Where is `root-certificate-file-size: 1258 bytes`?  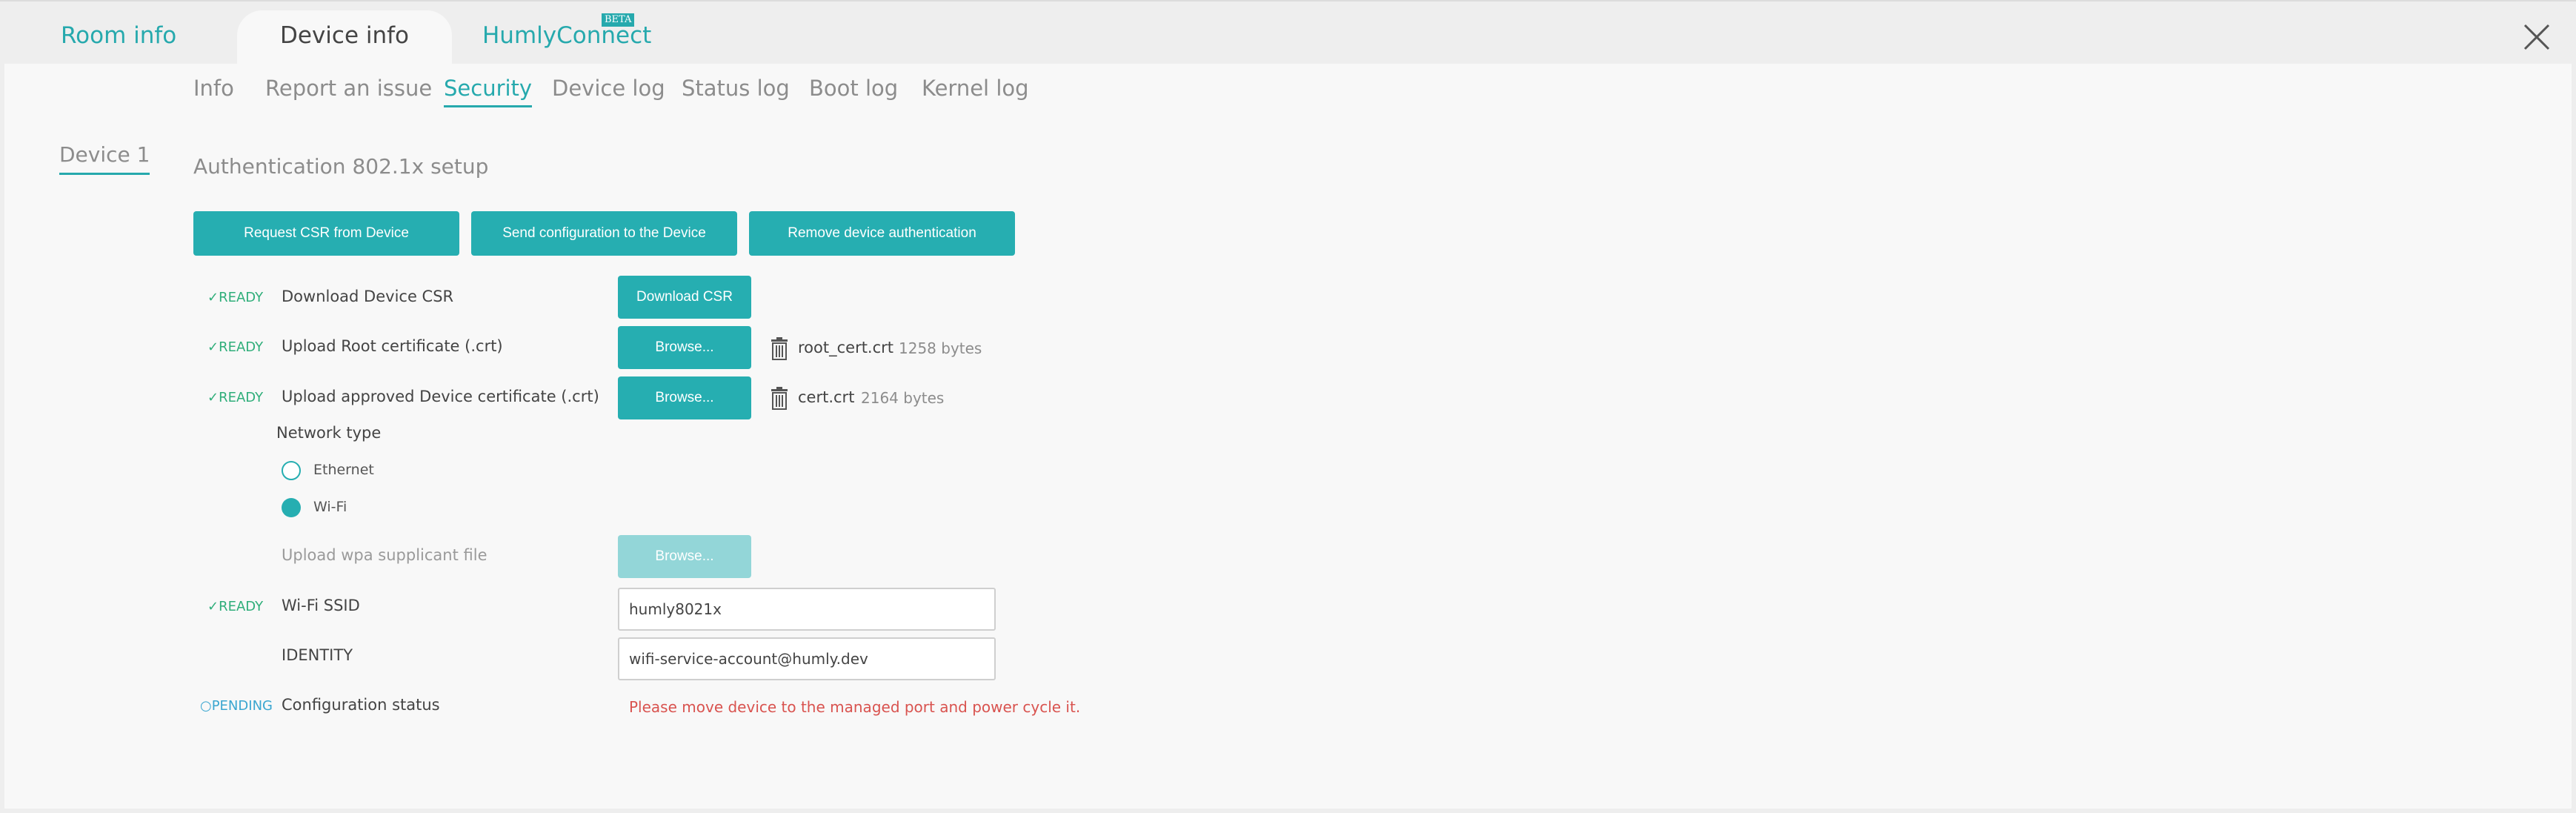
root-certificate-file-size: 1258 bytes is located at coordinates (941, 348).